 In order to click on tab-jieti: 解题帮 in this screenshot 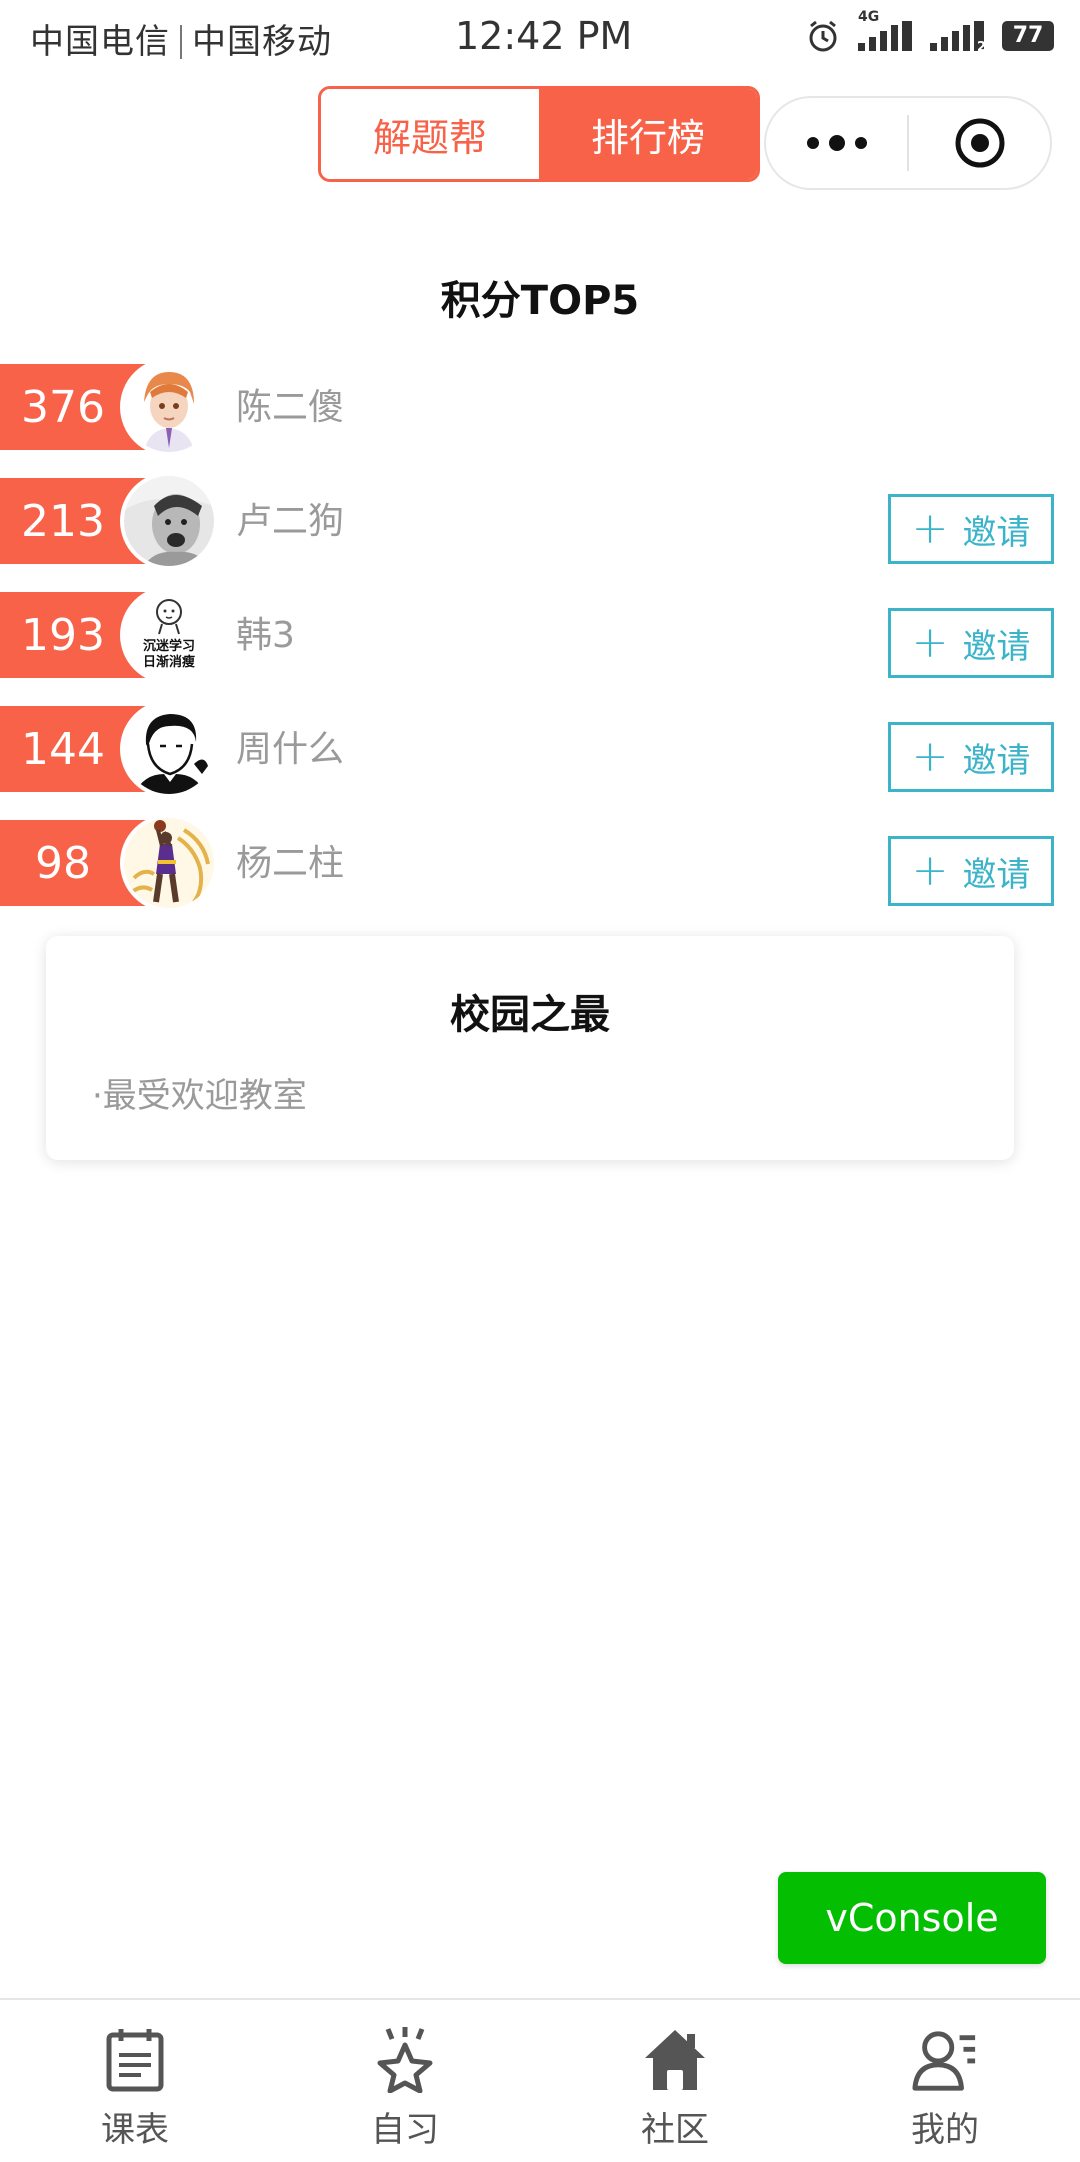, I will do `click(430, 134)`.